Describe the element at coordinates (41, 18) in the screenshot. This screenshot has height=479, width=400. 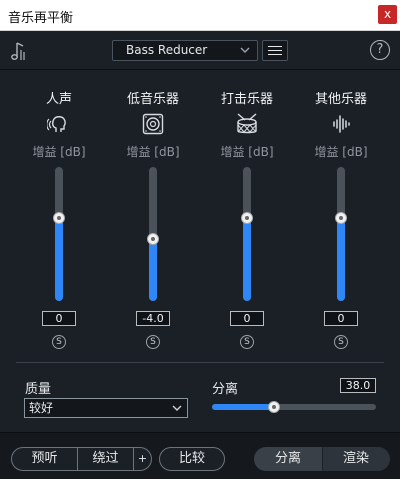
I see `window-title: 音乐再平衡` at that location.